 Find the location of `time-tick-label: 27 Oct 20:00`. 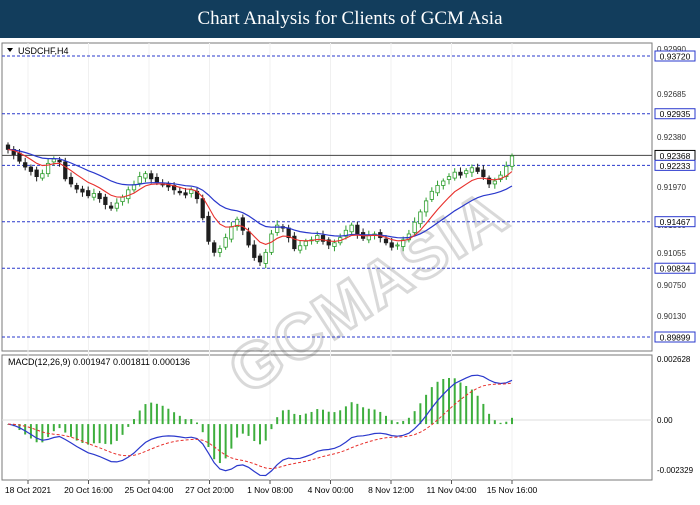

time-tick-label: 27 Oct 20:00 is located at coordinates (209, 490).